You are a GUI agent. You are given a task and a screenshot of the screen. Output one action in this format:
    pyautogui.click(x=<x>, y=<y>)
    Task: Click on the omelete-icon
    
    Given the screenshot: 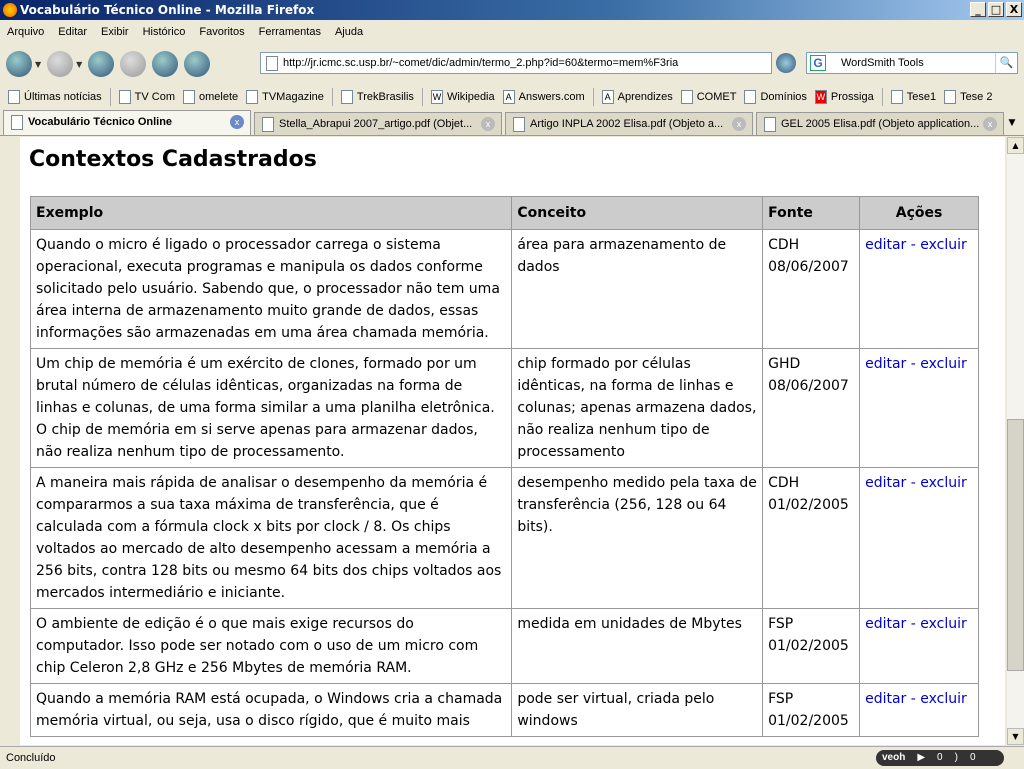 What is the action you would take?
    pyautogui.click(x=188, y=97)
    